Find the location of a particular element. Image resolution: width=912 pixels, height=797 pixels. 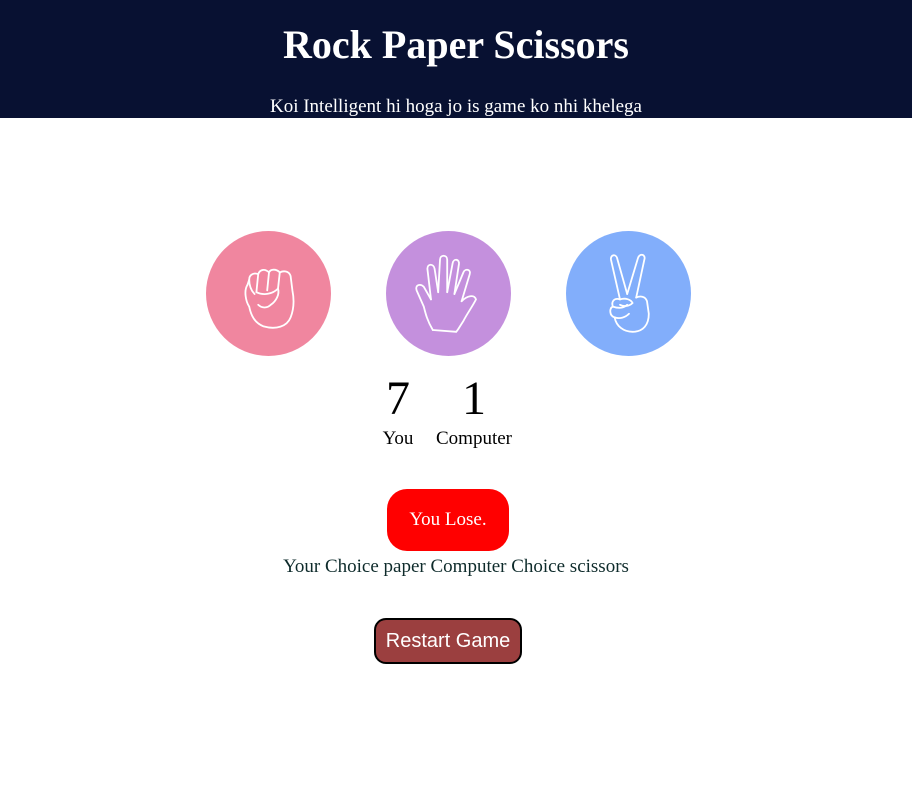

computer-score: 1 is located at coordinates (474, 398).